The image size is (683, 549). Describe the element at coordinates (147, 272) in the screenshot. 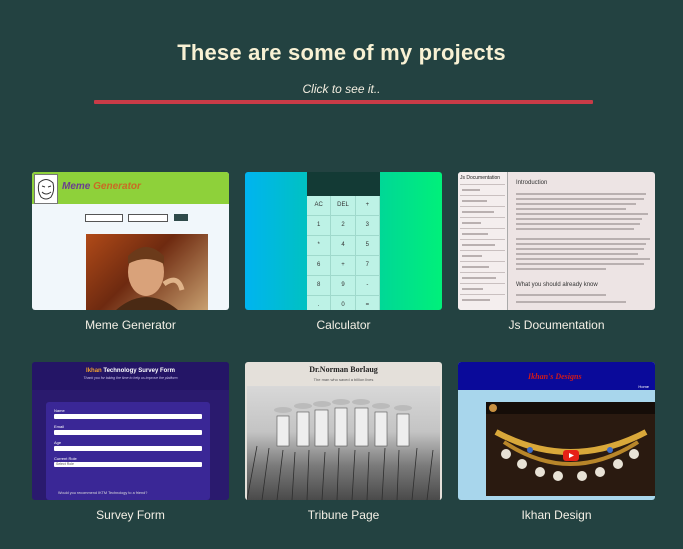

I see `meme-image` at that location.